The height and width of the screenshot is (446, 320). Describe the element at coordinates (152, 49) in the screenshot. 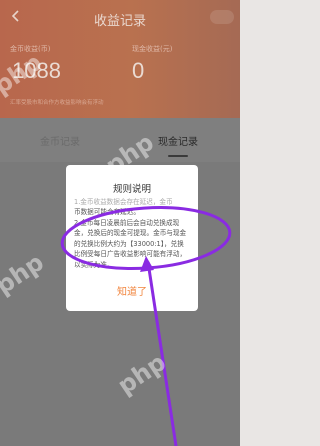

I see `cash-earnings-label: 现金收益(元)` at that location.